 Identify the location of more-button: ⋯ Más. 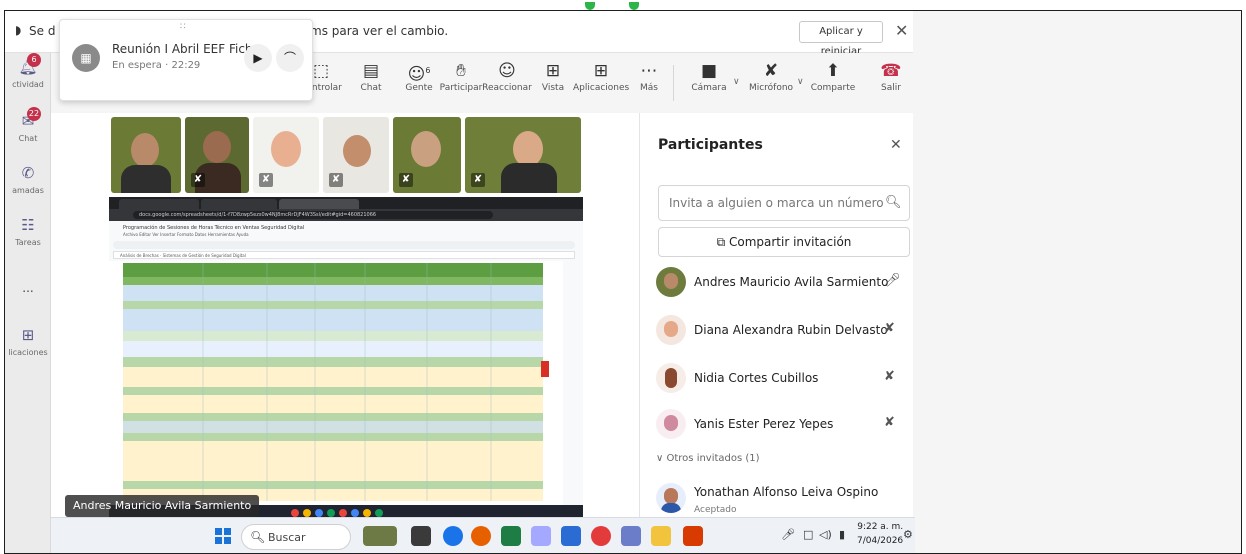
(649, 76).